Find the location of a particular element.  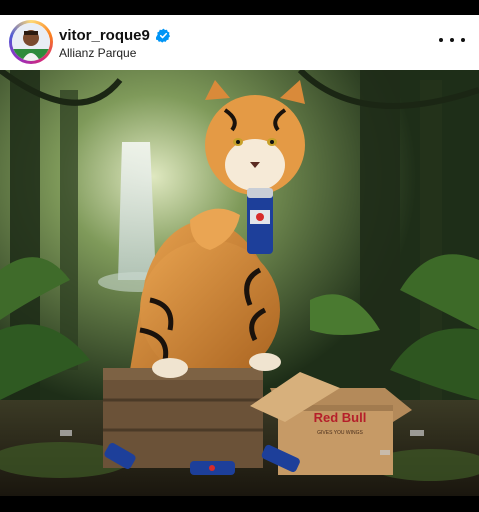

avatar-image is located at coordinates (31, 42).